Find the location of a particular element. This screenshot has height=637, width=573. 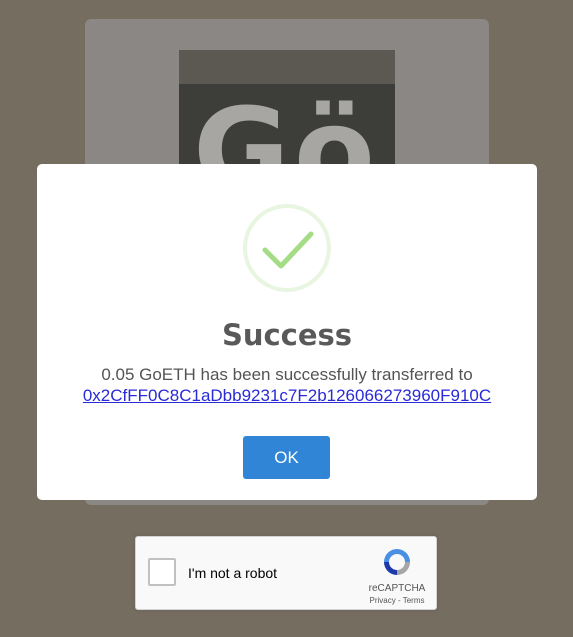

modal-title: Success is located at coordinates (287, 335).